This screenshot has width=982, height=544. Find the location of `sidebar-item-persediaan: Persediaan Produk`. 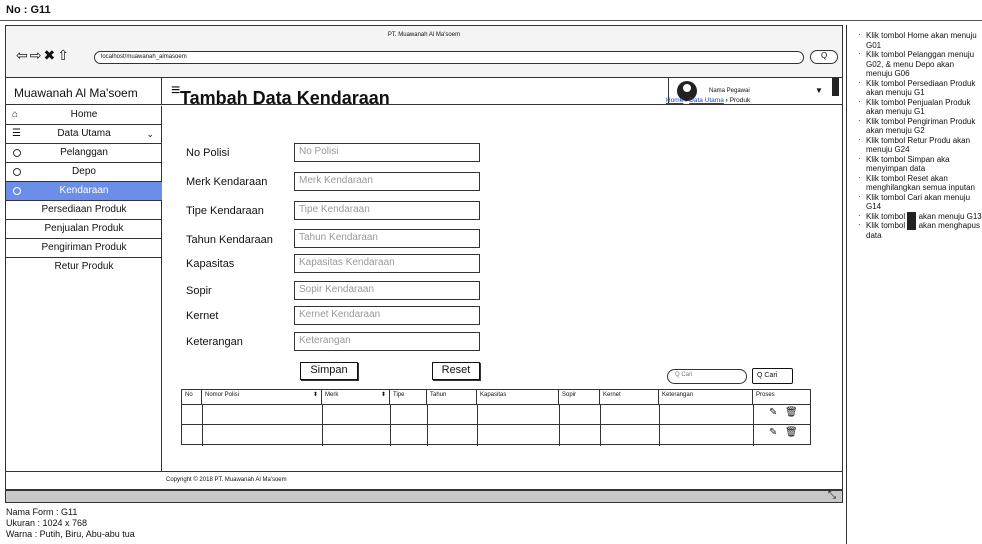

sidebar-item-persediaan: Persediaan Produk is located at coordinates (84, 210).